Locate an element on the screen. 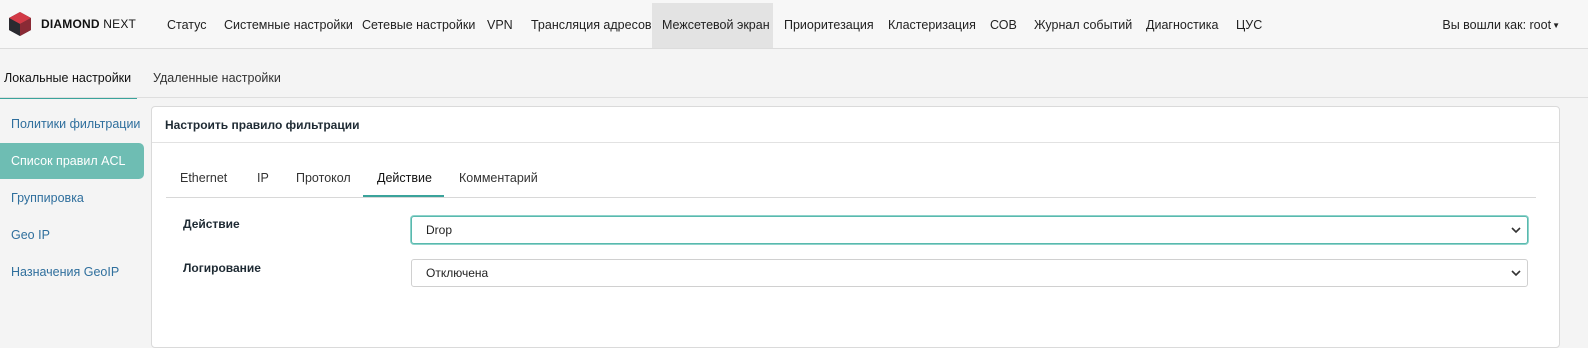 The width and height of the screenshot is (1588, 348). card-title: Настроить правило фильтрации is located at coordinates (855, 125).